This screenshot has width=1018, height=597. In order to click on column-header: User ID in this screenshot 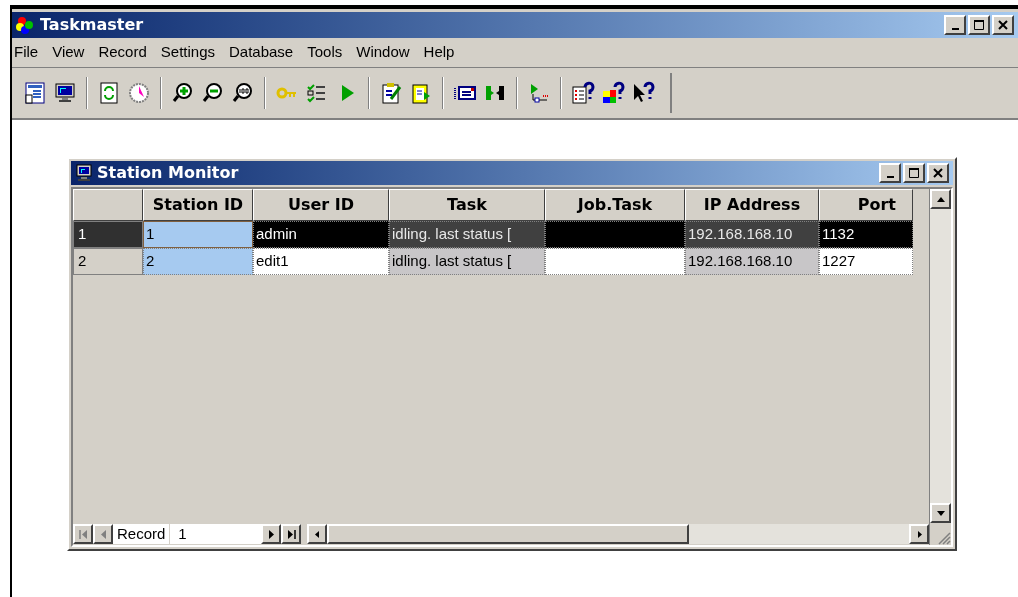, I will do `click(321, 205)`.